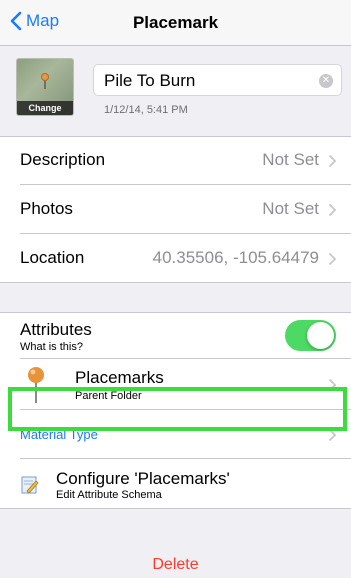 The height and width of the screenshot is (578, 351). Describe the element at coordinates (63, 159) in the screenshot. I see `description-label: Description` at that location.